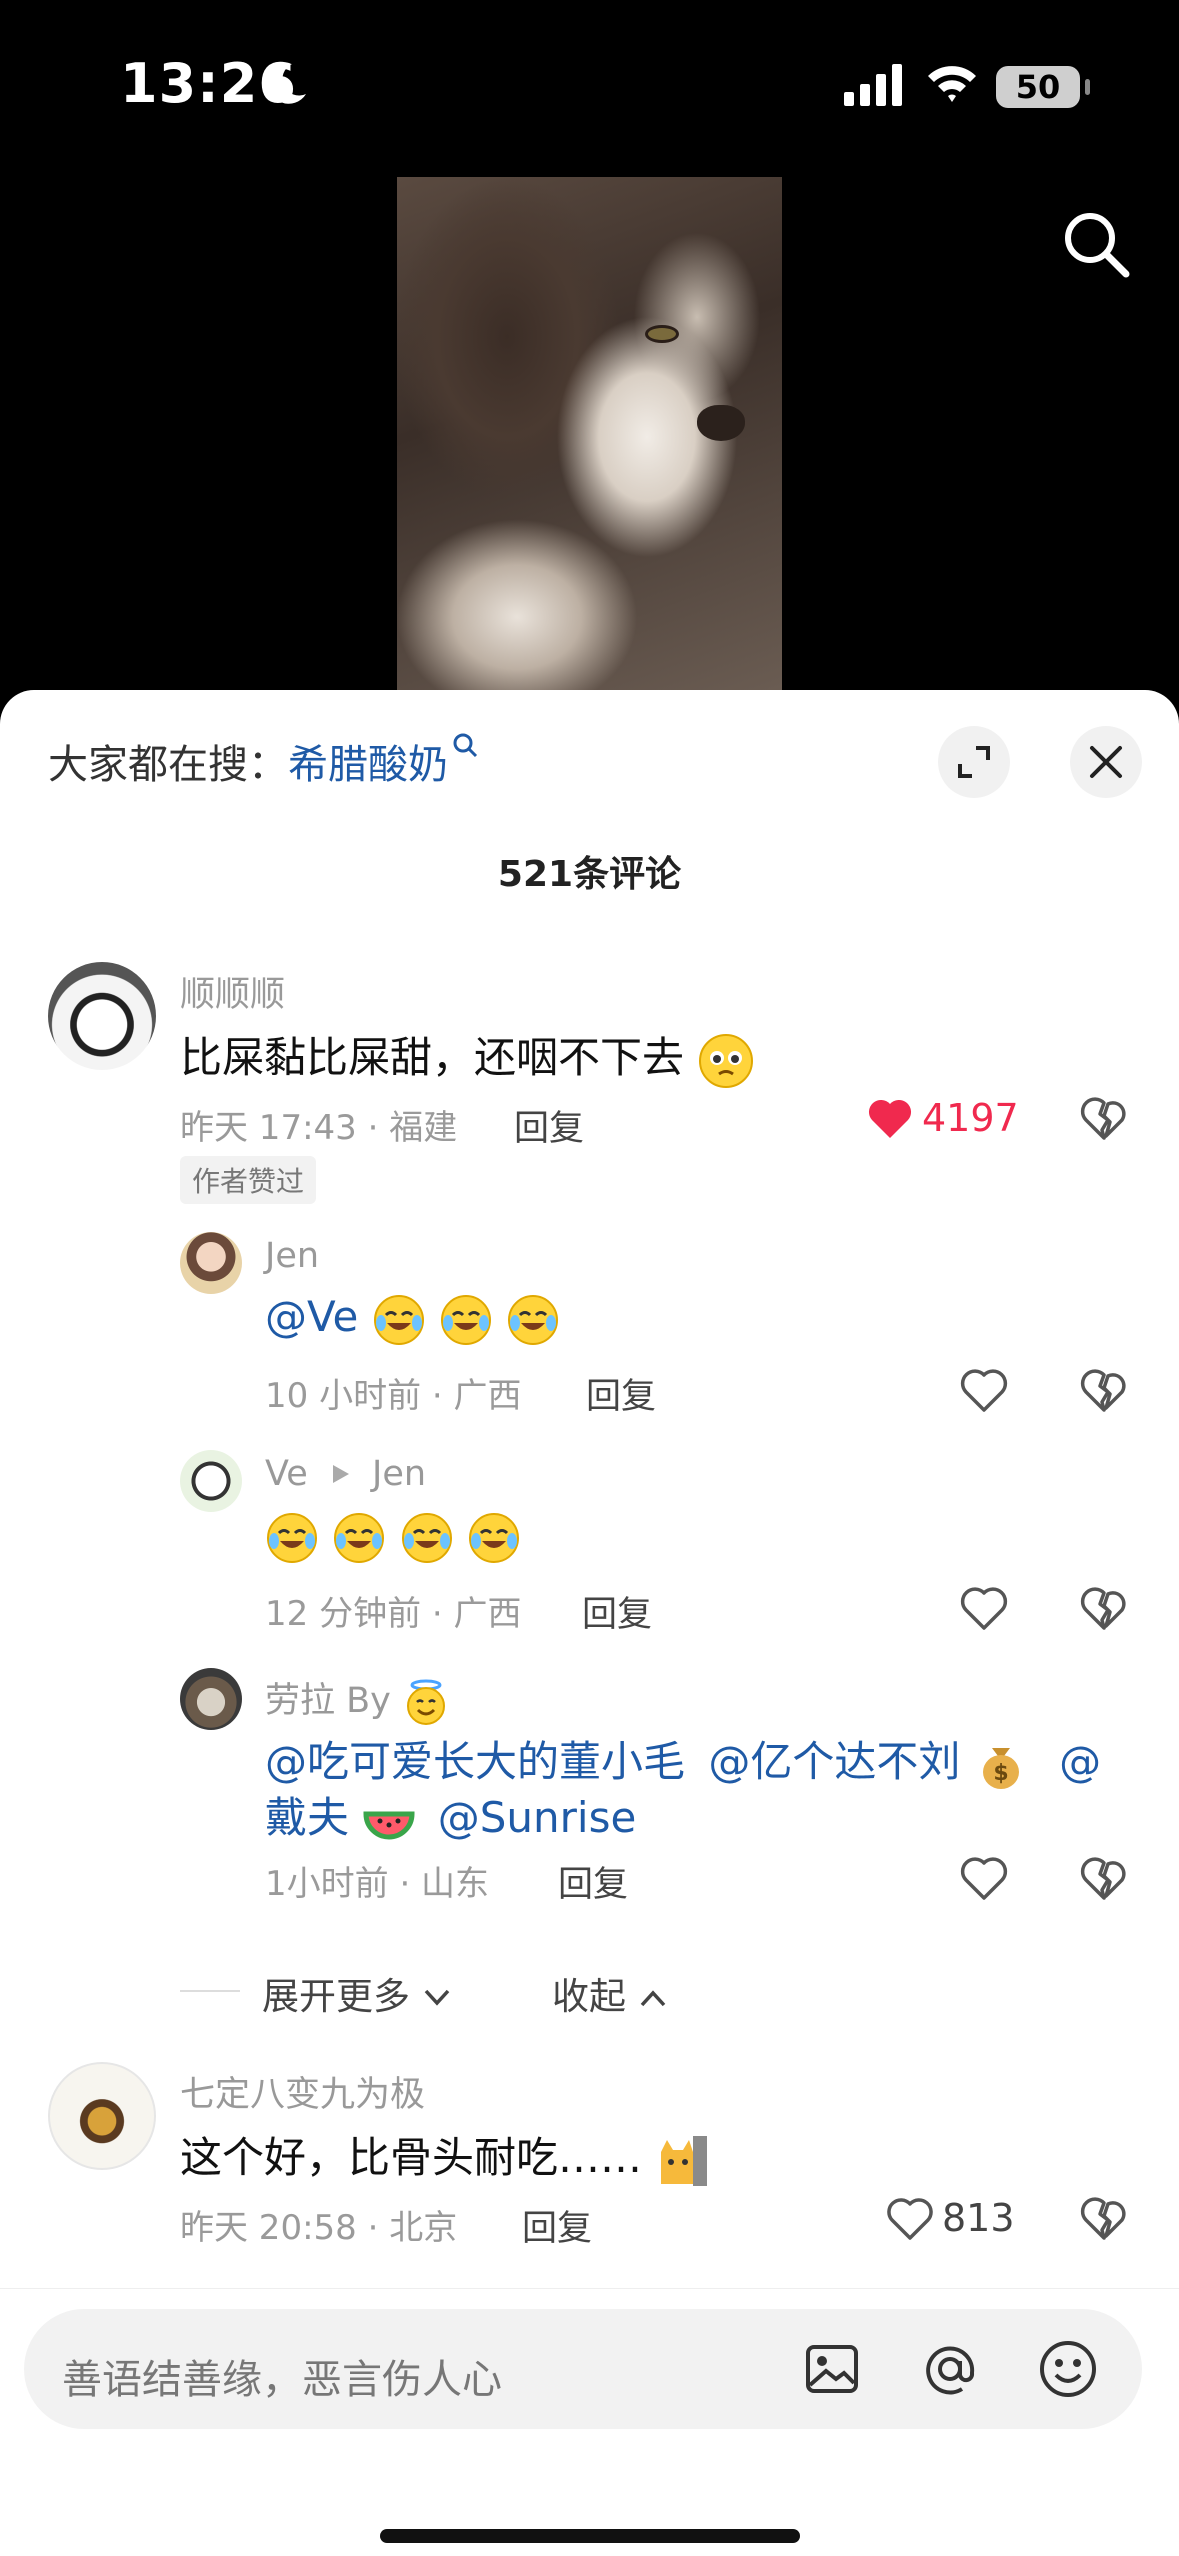 The image size is (1179, 2556). What do you see at coordinates (684, 2160) in the screenshot?
I see `peeking-cat-emoji` at bounding box center [684, 2160].